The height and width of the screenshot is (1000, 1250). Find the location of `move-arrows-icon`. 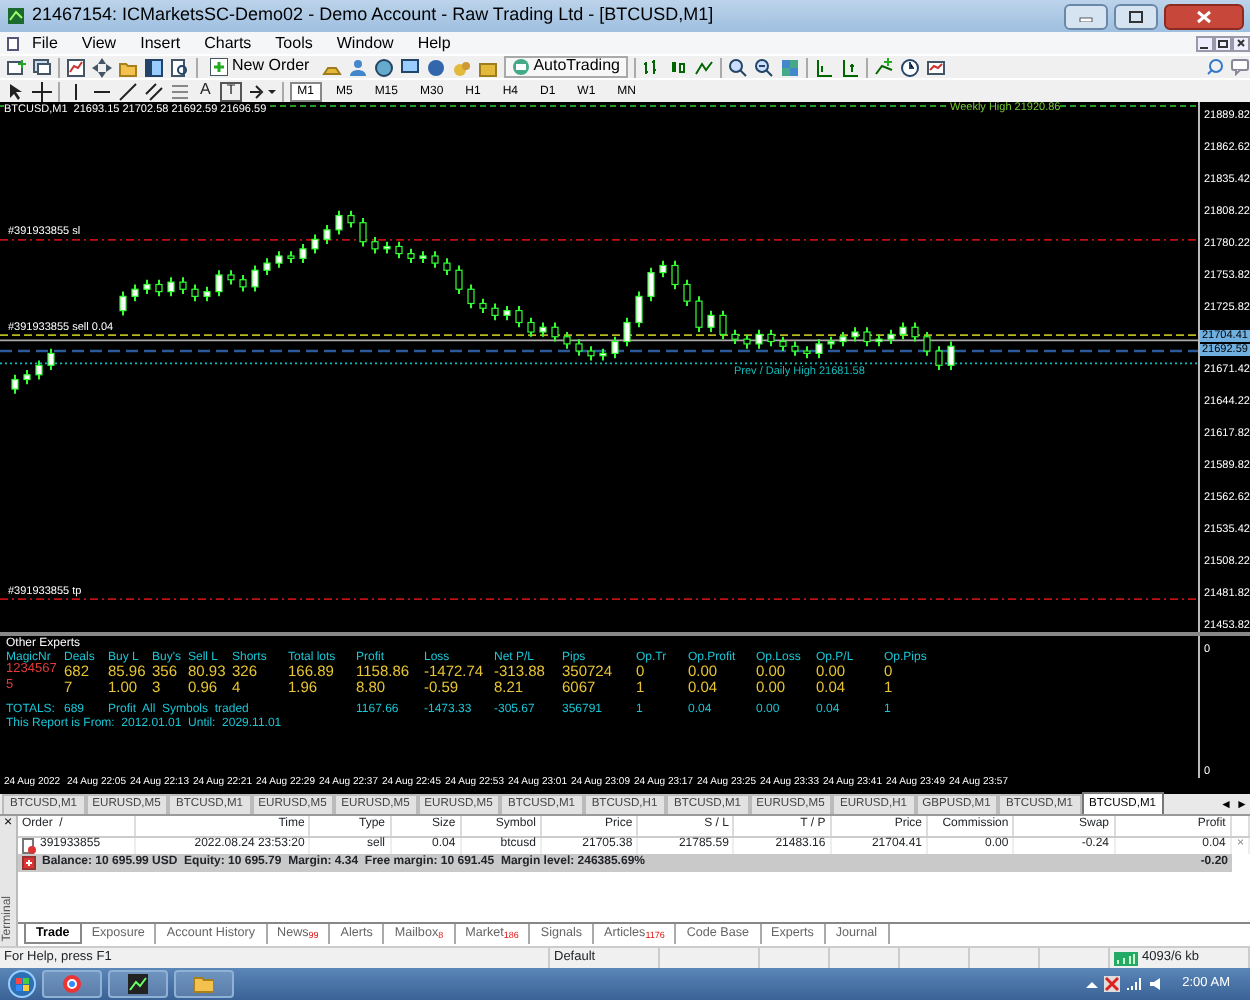

move-arrows-icon is located at coordinates (102, 67).